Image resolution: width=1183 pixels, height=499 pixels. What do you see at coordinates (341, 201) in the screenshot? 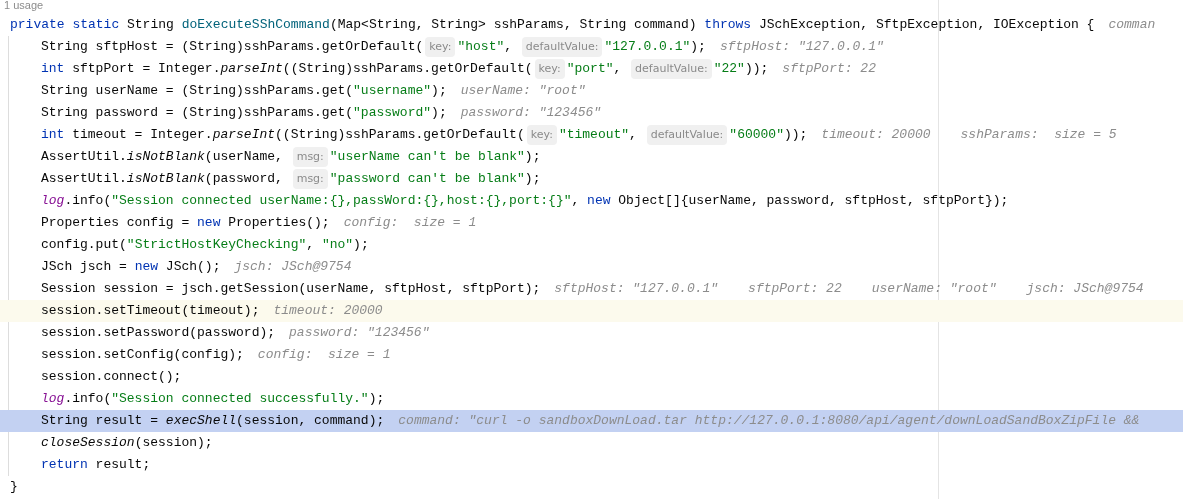
I see `string-literal: "Session connected userName:{},passWord:{},host:{},port:{}"` at bounding box center [341, 201].